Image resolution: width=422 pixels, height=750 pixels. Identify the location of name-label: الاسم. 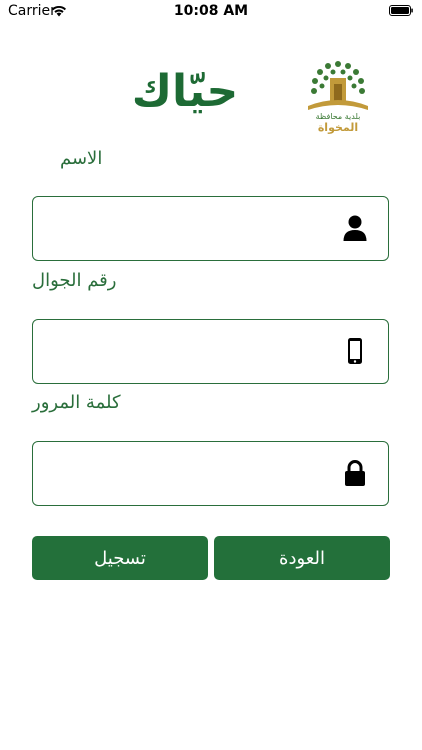
(81, 158).